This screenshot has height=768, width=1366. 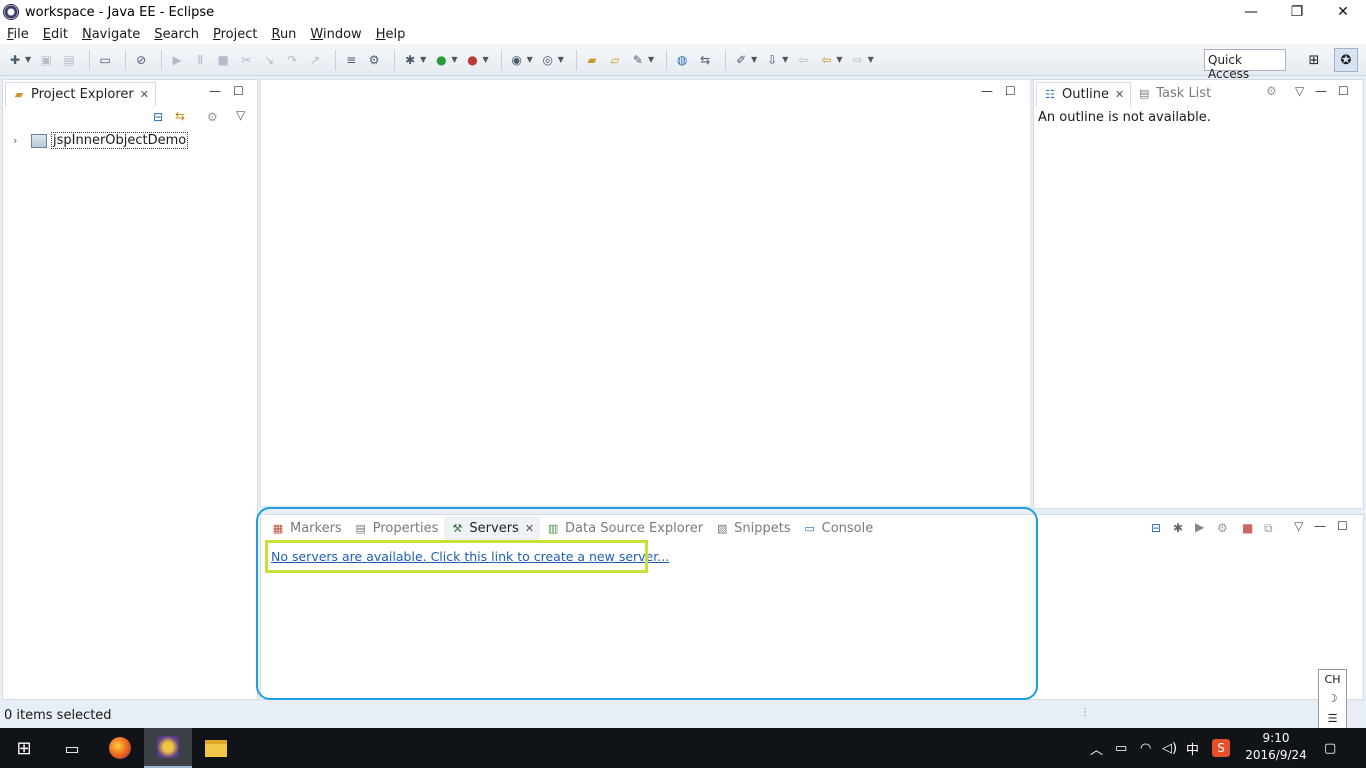 What do you see at coordinates (80, 94) in the screenshot?
I see `tab-project-explorer: ▰ Project Explorer ✕` at bounding box center [80, 94].